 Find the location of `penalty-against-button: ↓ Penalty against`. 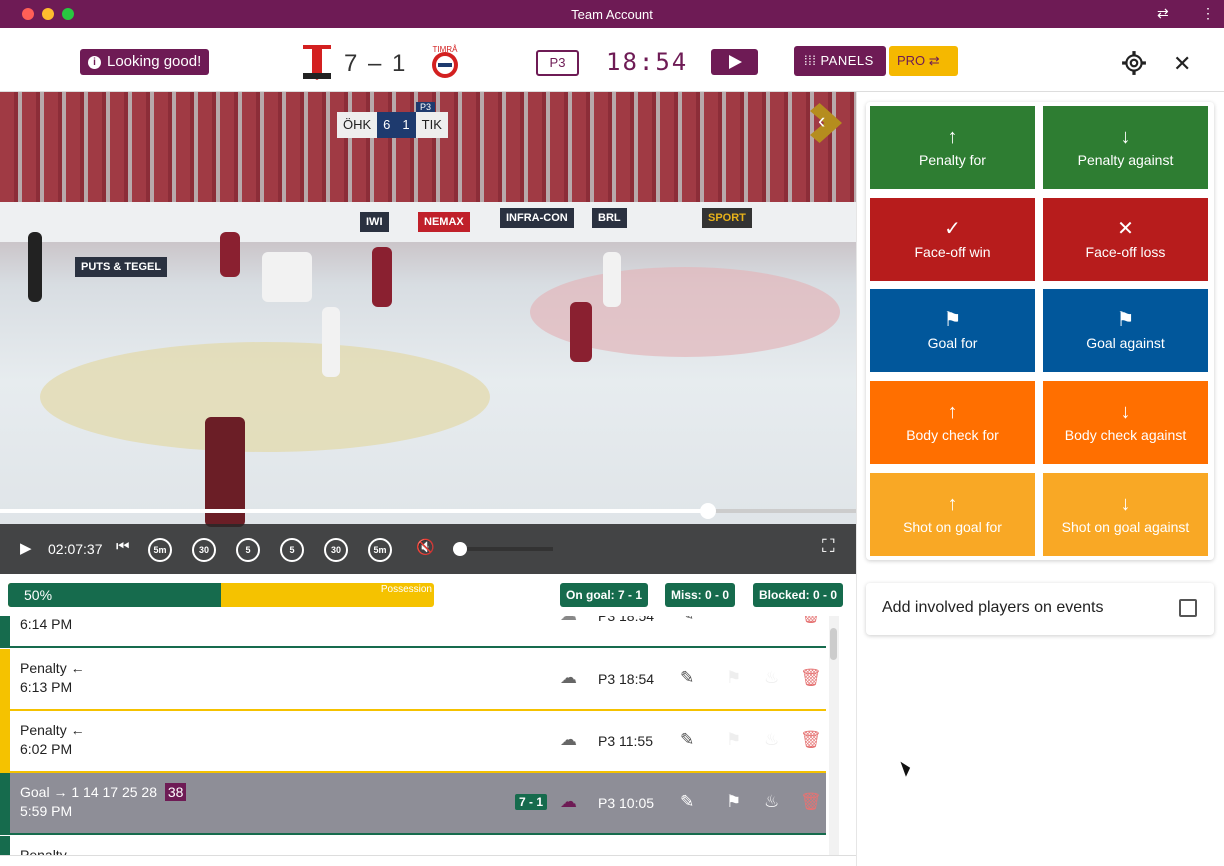

penalty-against-button: ↓ Penalty against is located at coordinates (1125, 147).